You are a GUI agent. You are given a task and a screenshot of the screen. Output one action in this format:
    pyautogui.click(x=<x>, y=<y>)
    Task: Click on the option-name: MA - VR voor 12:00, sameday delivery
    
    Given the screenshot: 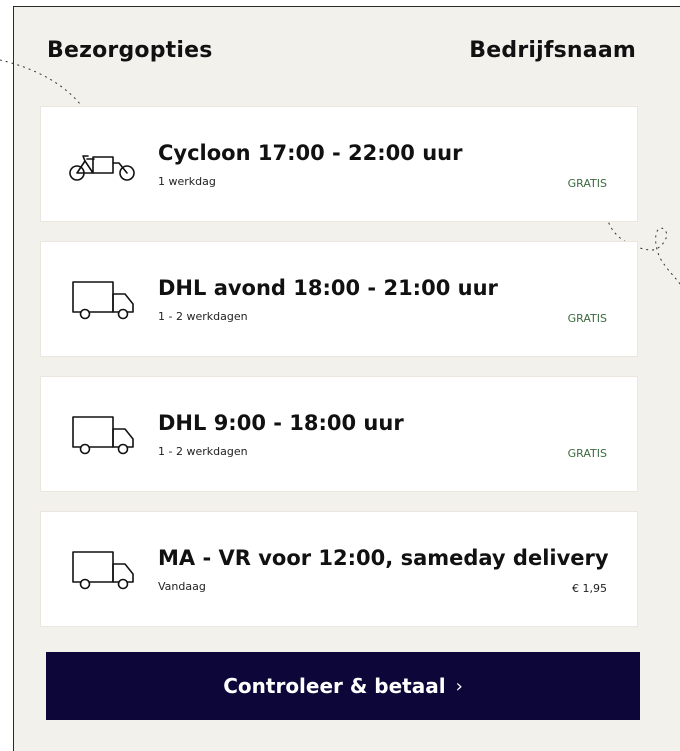 What is the action you would take?
    pyautogui.click(x=383, y=558)
    